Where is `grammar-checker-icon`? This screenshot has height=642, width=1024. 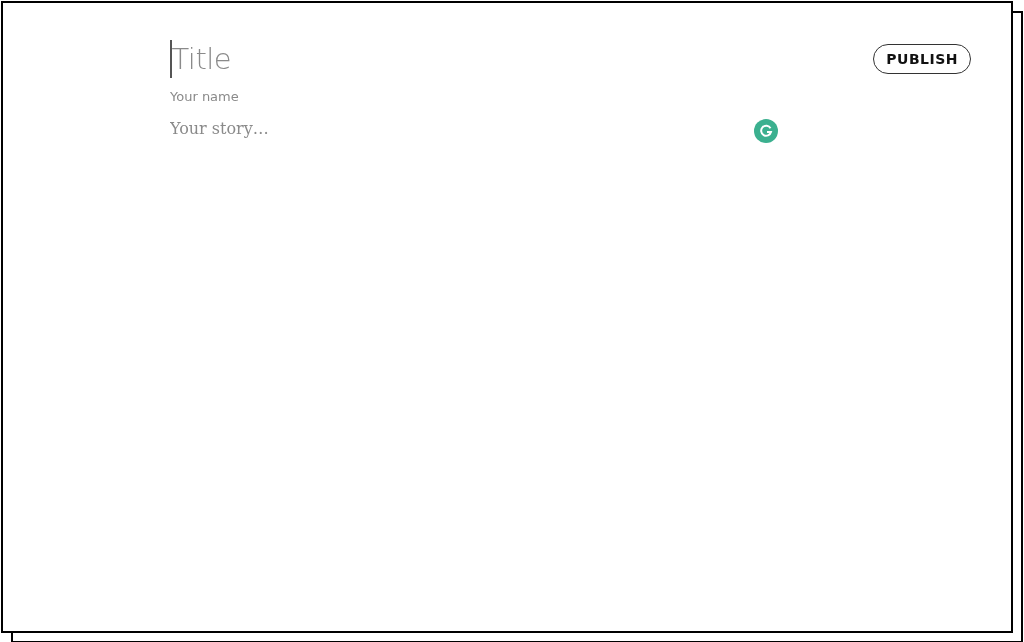
grammar-checker-icon is located at coordinates (766, 131).